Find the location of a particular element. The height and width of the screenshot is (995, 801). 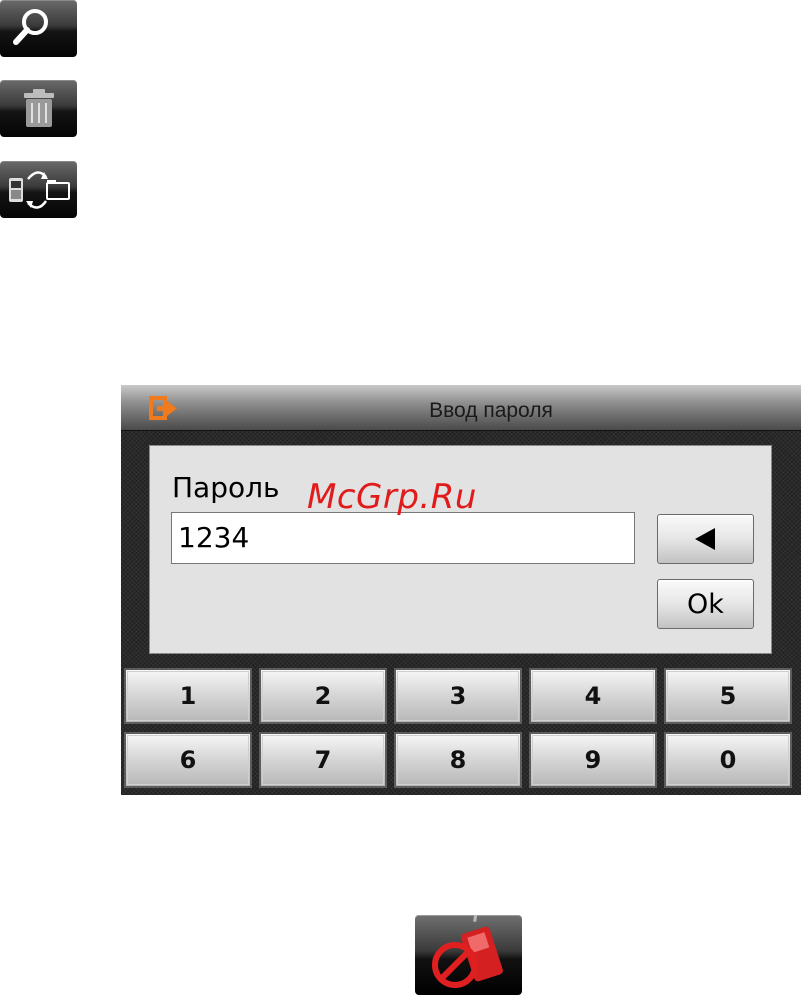

phone-sync-icon is located at coordinates (39, 190).